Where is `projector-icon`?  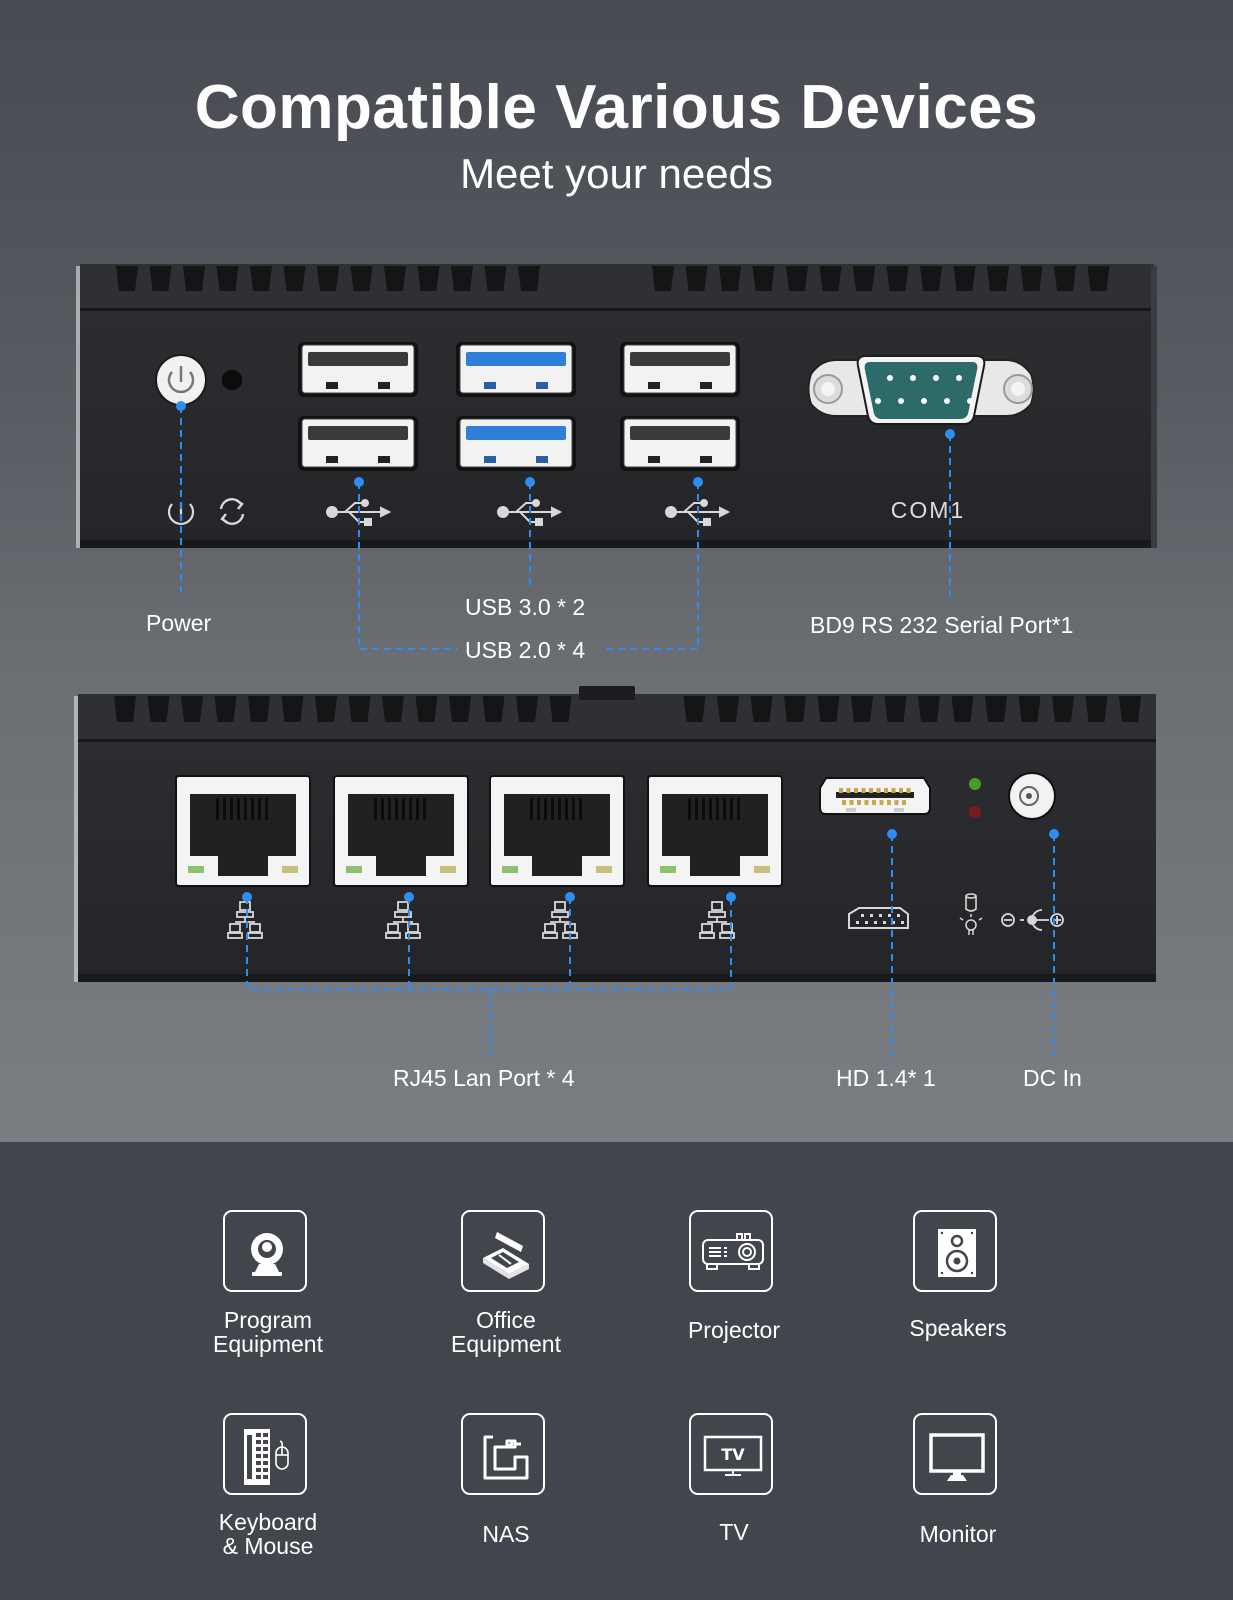 projector-icon is located at coordinates (733, 1251).